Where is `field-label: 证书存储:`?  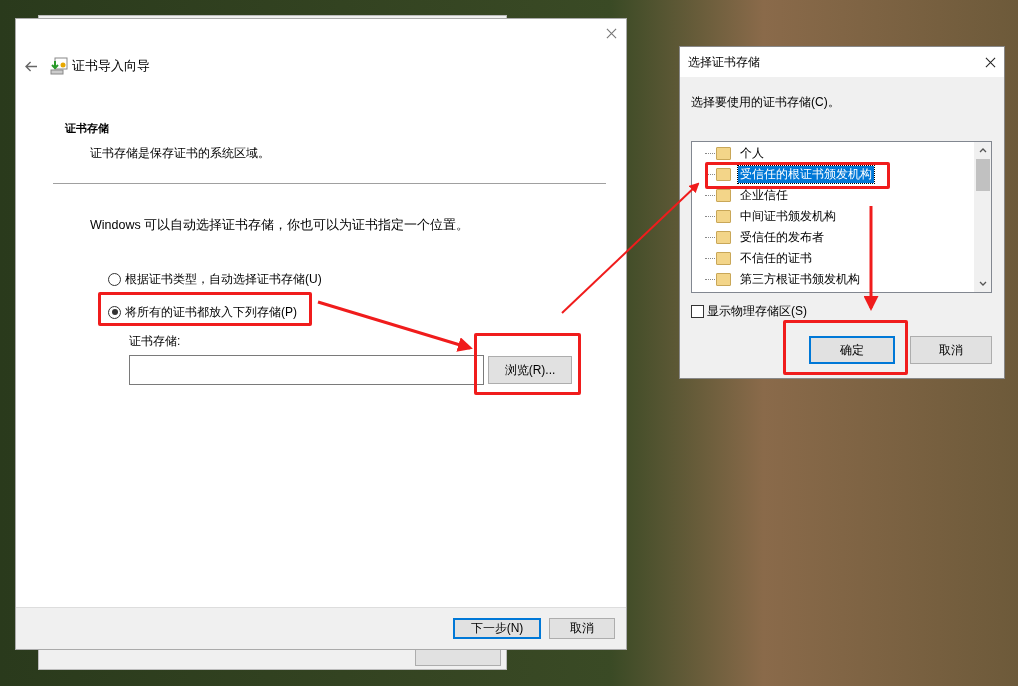
field-label: 证书存储: is located at coordinates (155, 341).